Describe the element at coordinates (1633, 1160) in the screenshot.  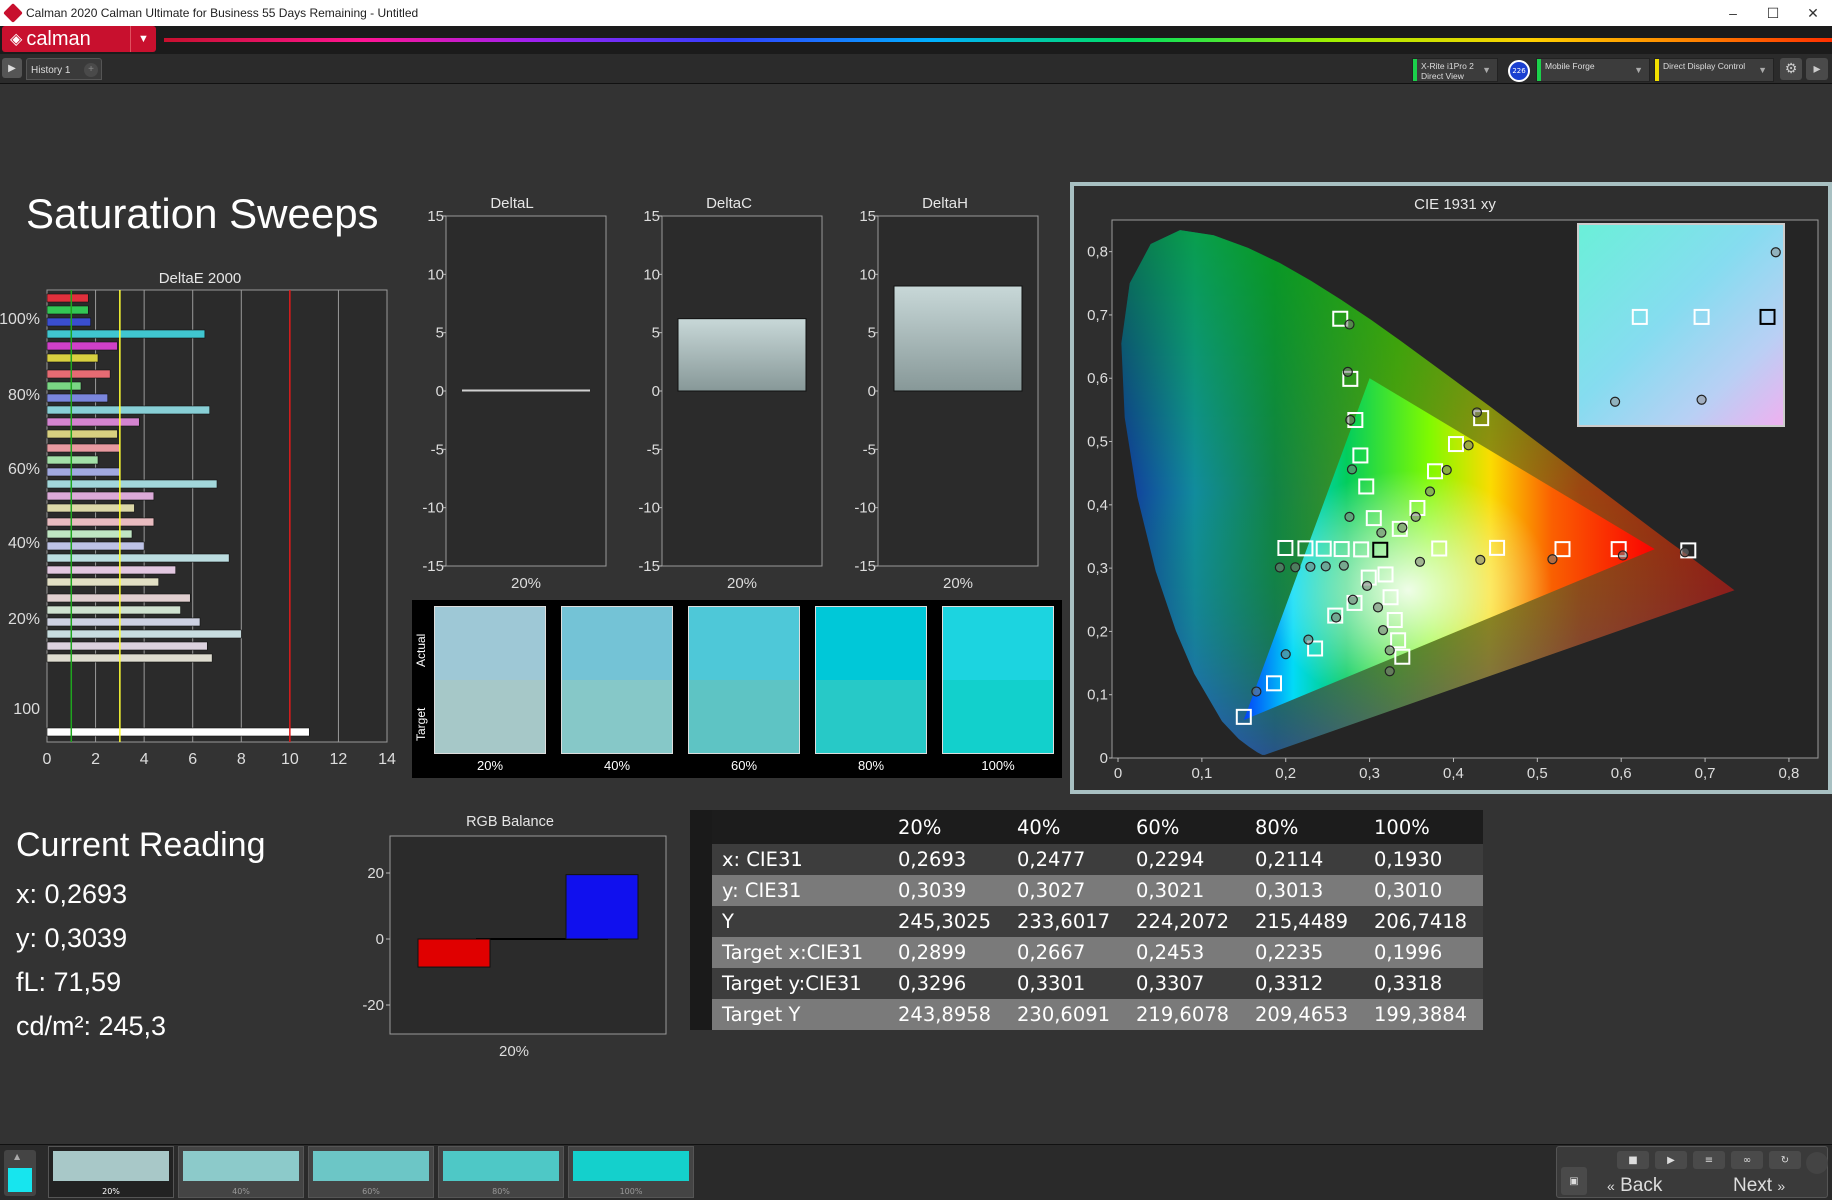
I see `stop-icon: ■` at that location.